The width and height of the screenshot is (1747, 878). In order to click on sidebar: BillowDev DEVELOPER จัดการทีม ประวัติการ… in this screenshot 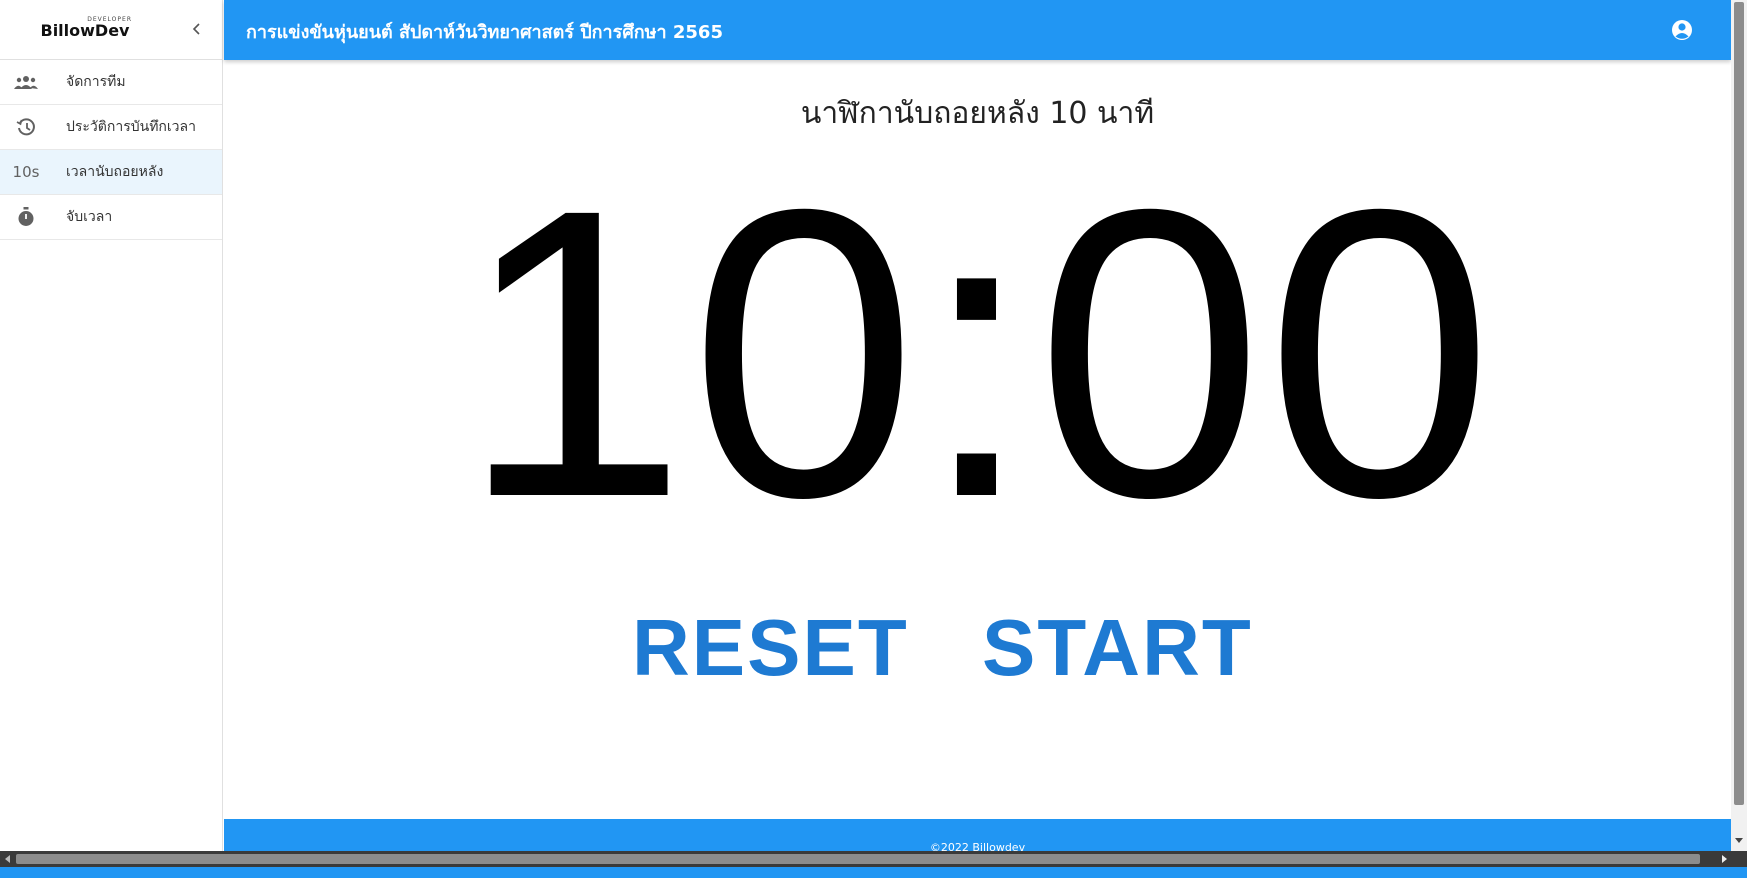, I will do `click(111, 425)`.